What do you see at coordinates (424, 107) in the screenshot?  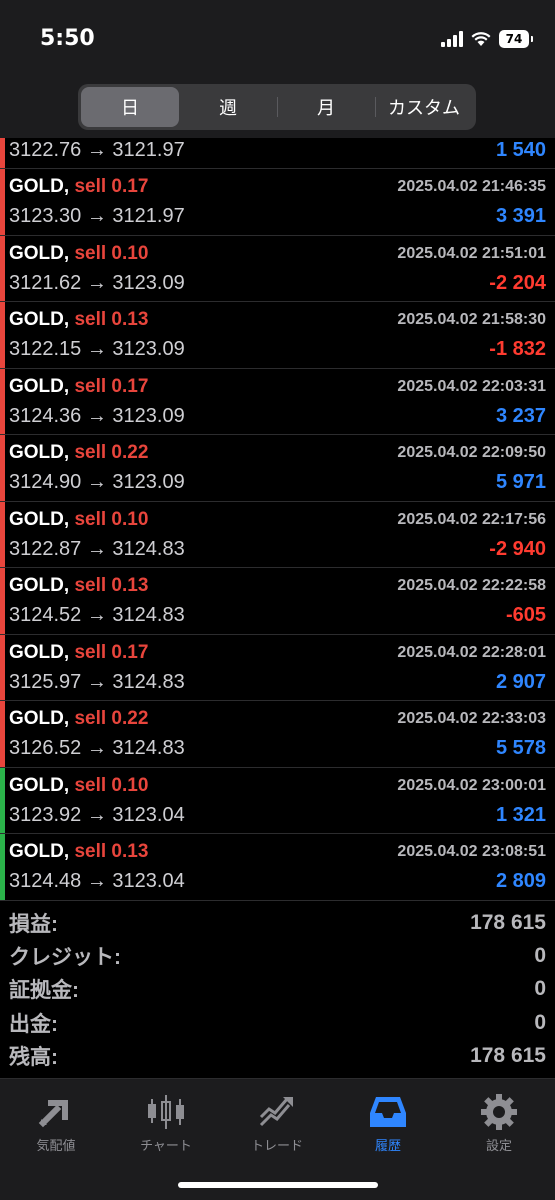 I see `tab-custom: カスタム` at bounding box center [424, 107].